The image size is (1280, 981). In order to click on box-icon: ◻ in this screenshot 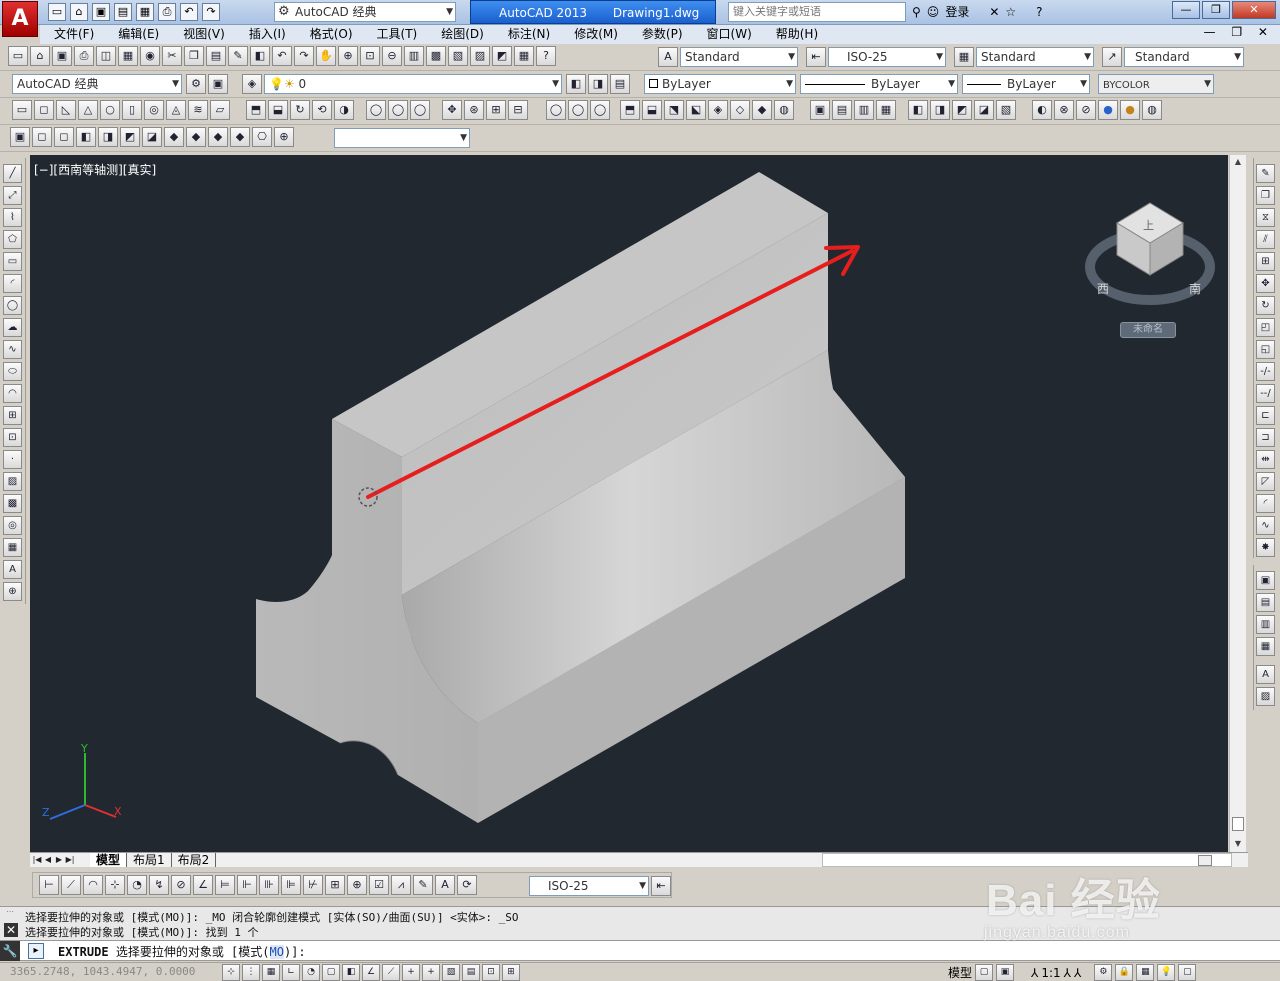, I will do `click(44, 110)`.